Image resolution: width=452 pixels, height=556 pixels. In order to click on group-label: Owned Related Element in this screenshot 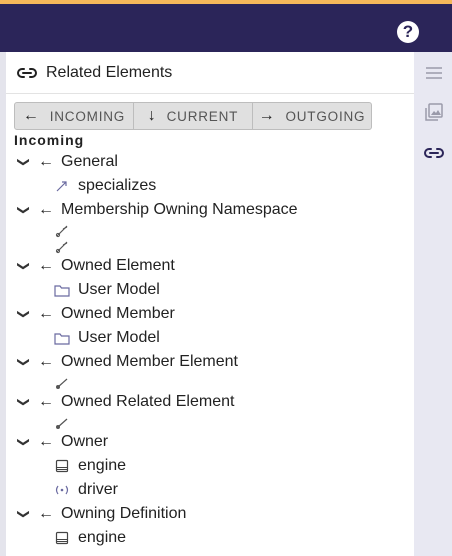, I will do `click(148, 401)`.